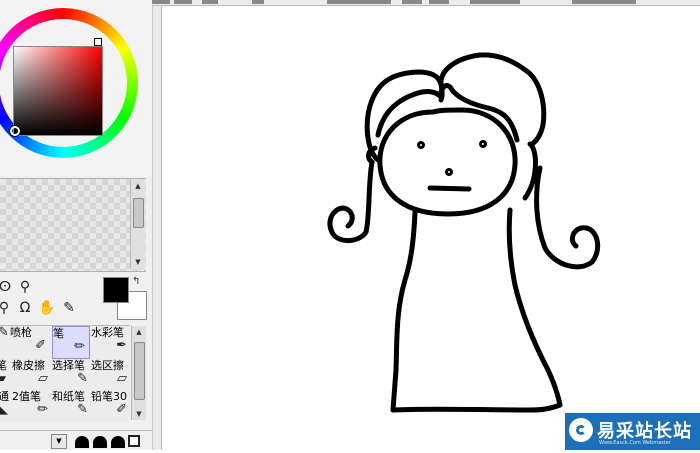 This screenshot has width=700, height=453. Describe the element at coordinates (5, 410) in the screenshot. I see `bucket-icon: ◣` at that location.